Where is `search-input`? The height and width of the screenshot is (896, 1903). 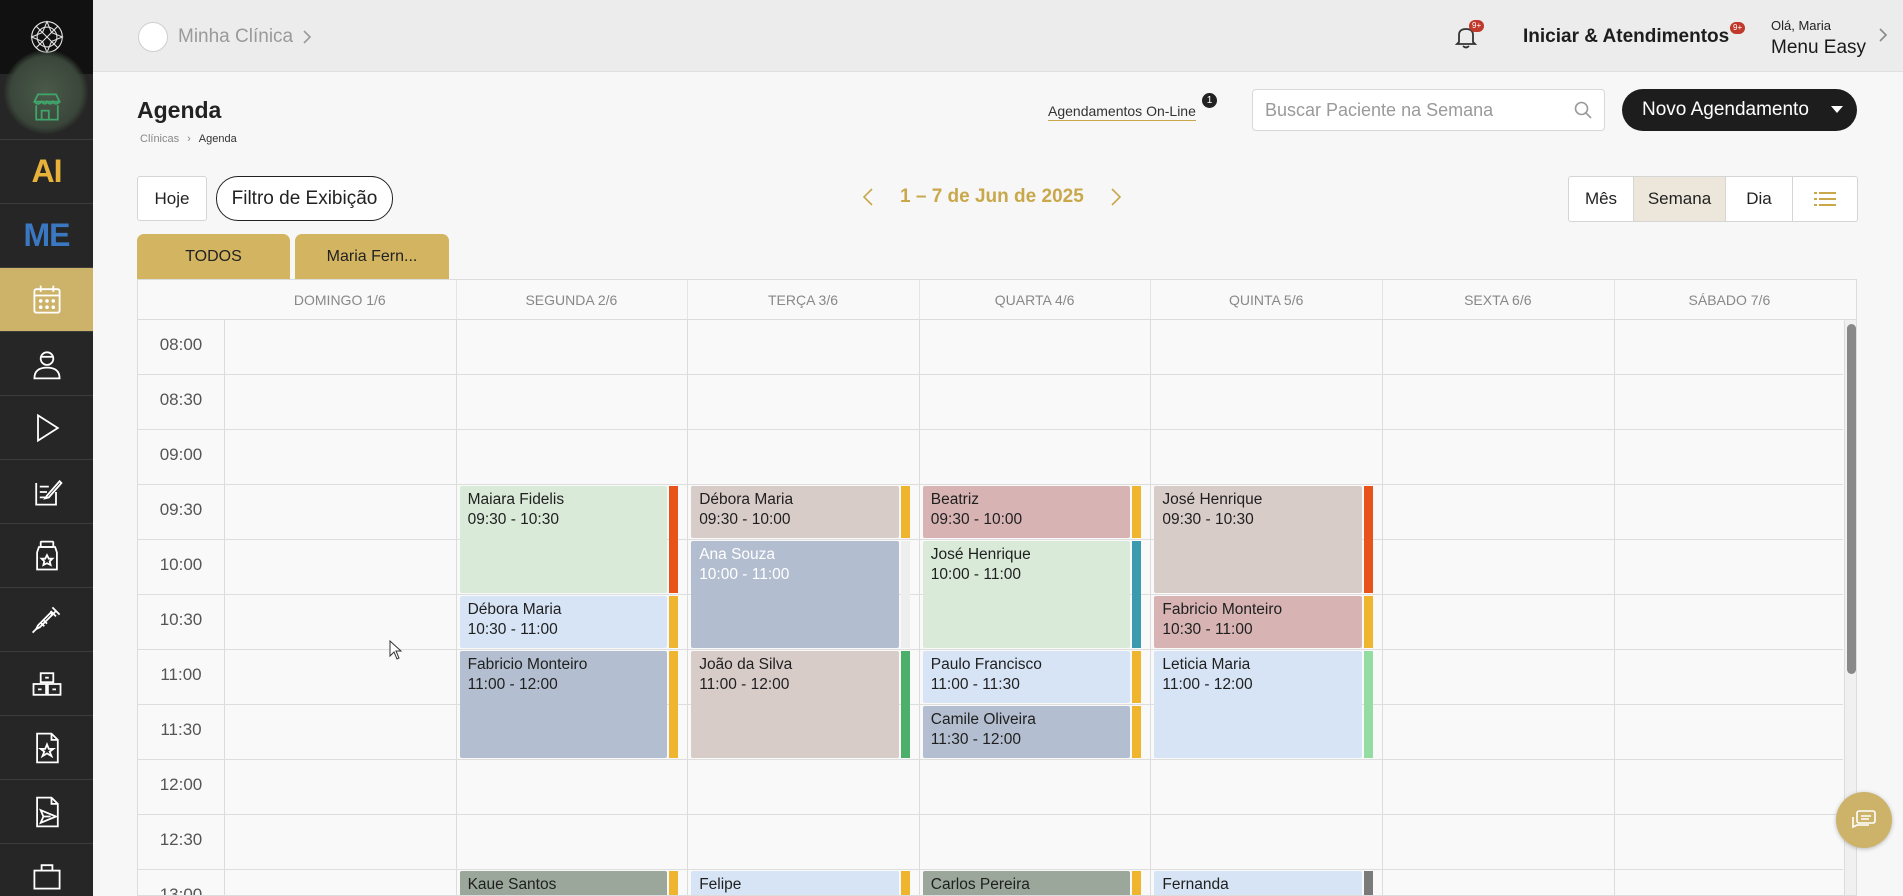 search-input is located at coordinates (1403, 110).